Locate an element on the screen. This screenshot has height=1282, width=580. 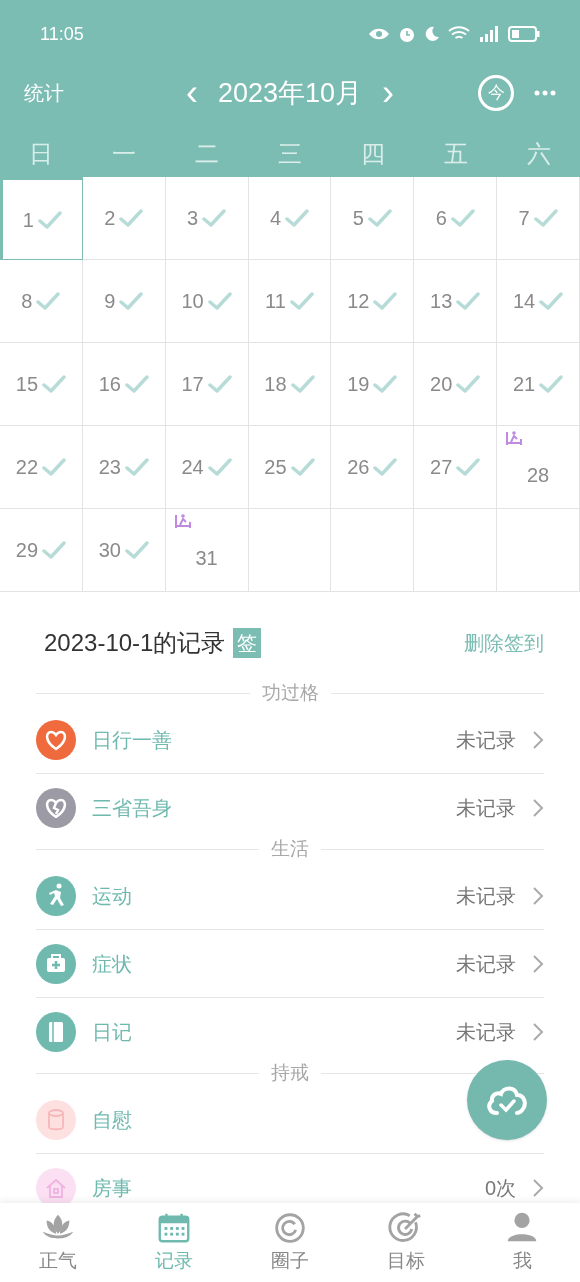
section-title: 功过格 is located at coordinates (290, 692).